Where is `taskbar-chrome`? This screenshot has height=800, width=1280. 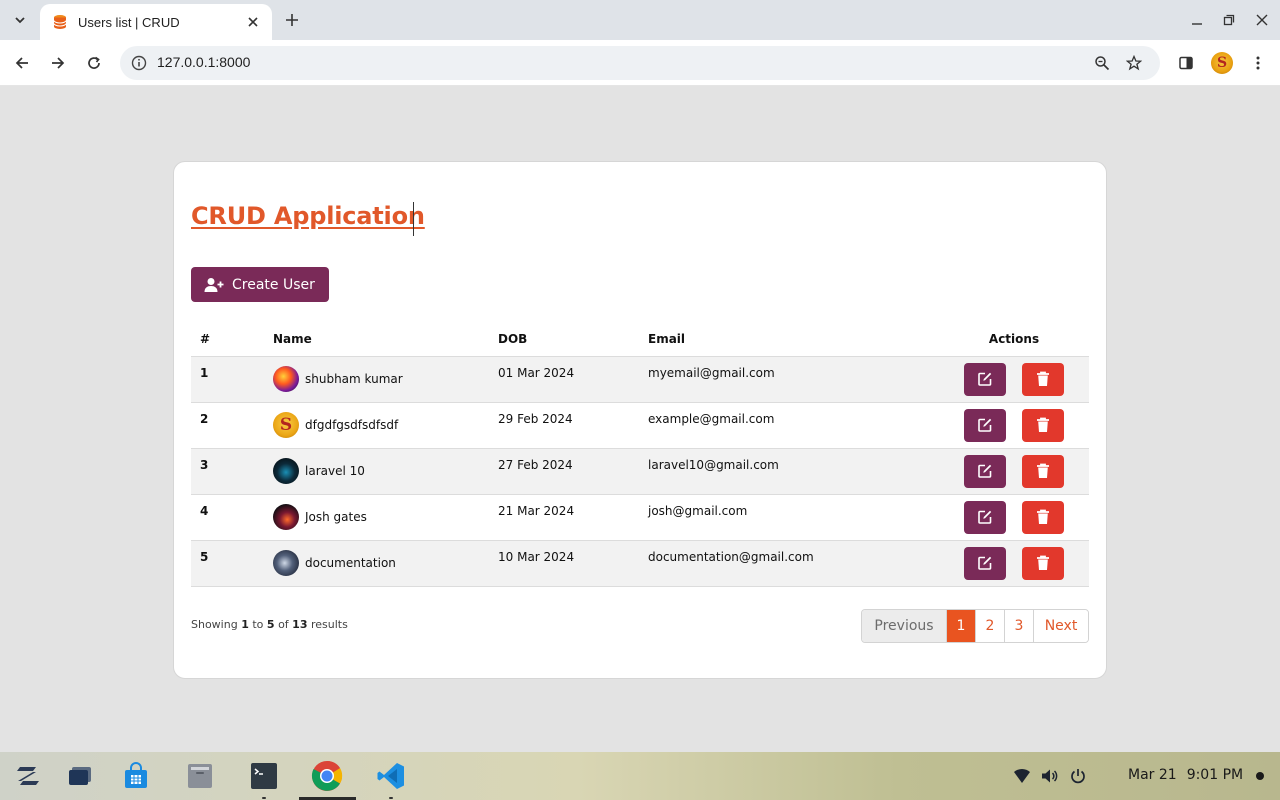
taskbar-chrome is located at coordinates (327, 776).